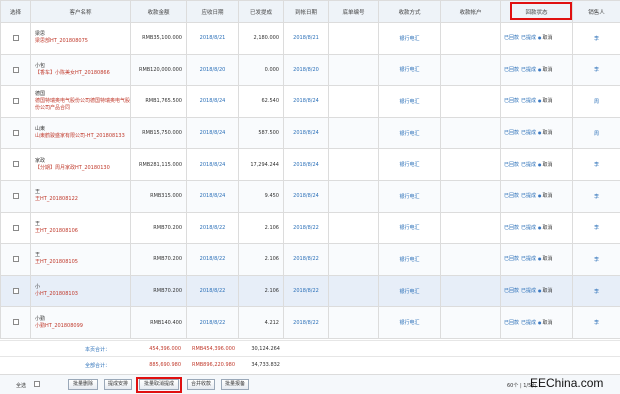 The image size is (620, 394). I want to click on due-date-cell: 2018/8/24, so click(212, 101).